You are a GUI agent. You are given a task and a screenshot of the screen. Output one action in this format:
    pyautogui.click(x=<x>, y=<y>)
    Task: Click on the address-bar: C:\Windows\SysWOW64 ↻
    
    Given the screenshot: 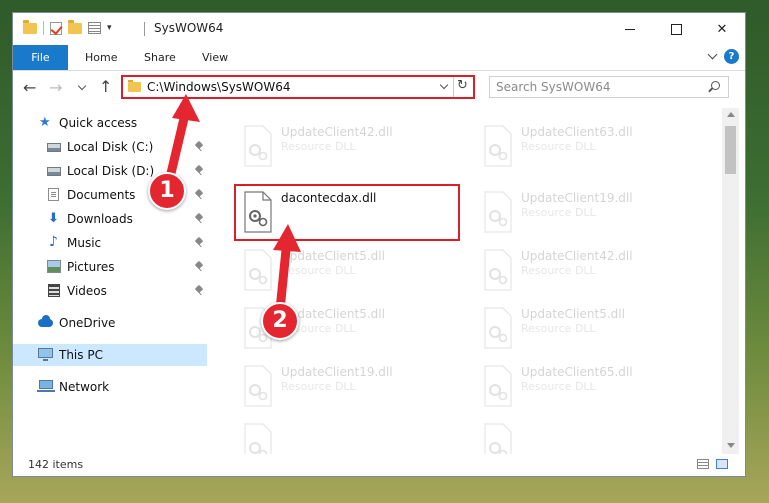 What is the action you would take?
    pyautogui.click(x=298, y=87)
    